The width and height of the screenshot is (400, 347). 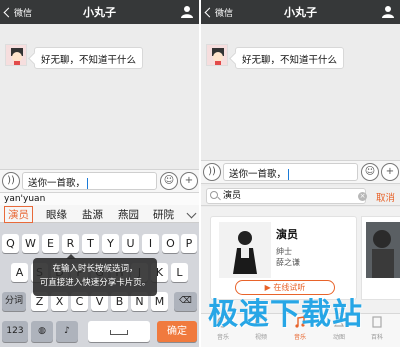 What do you see at coordinates (70, 243) in the screenshot?
I see `key-r: R` at bounding box center [70, 243].